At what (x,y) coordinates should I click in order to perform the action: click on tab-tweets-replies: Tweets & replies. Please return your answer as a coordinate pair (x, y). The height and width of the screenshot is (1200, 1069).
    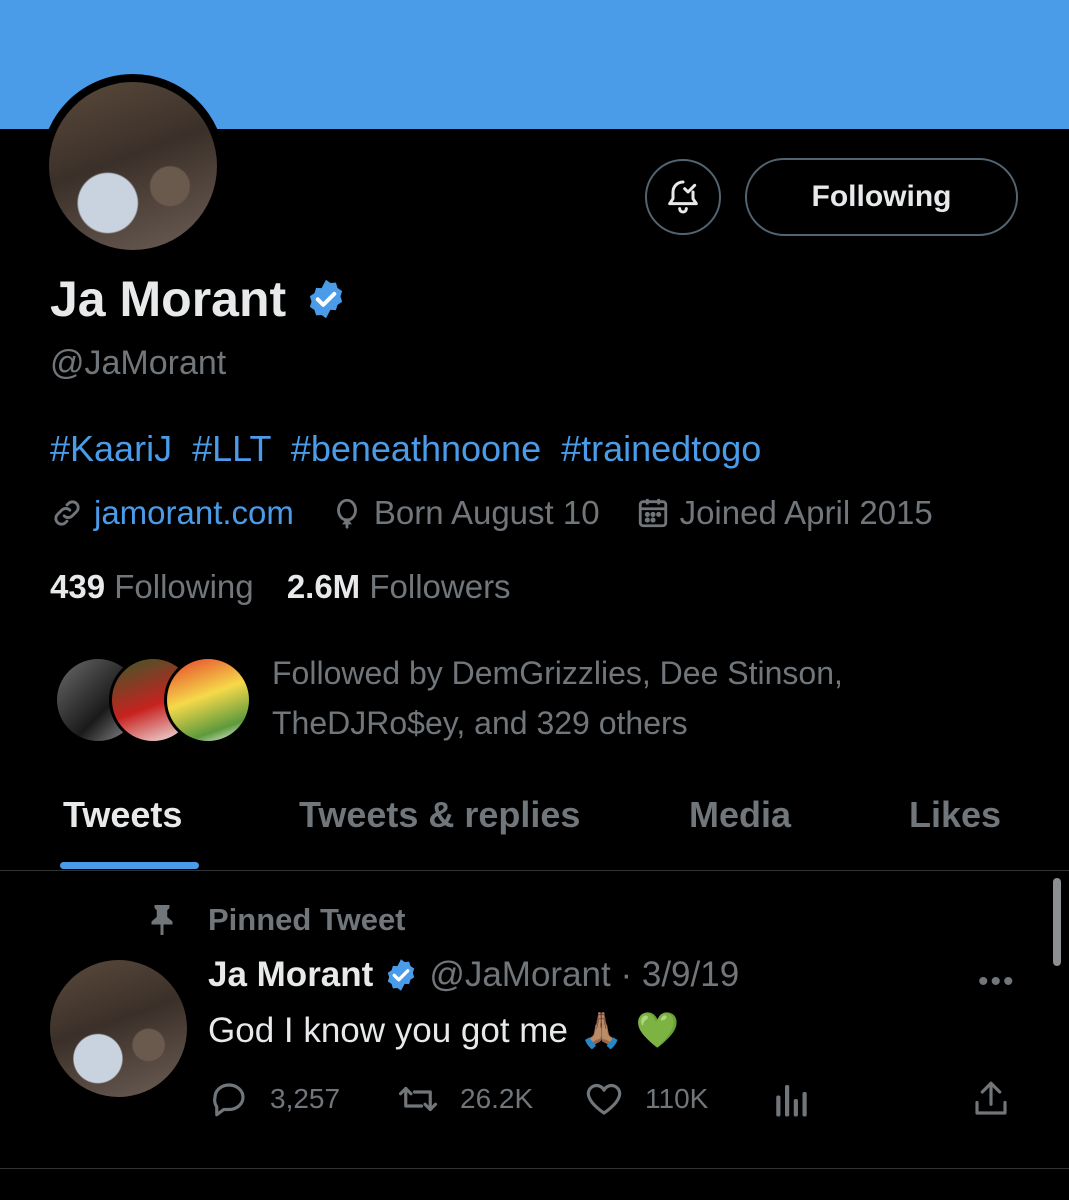
    Looking at the image, I should click on (439, 815).